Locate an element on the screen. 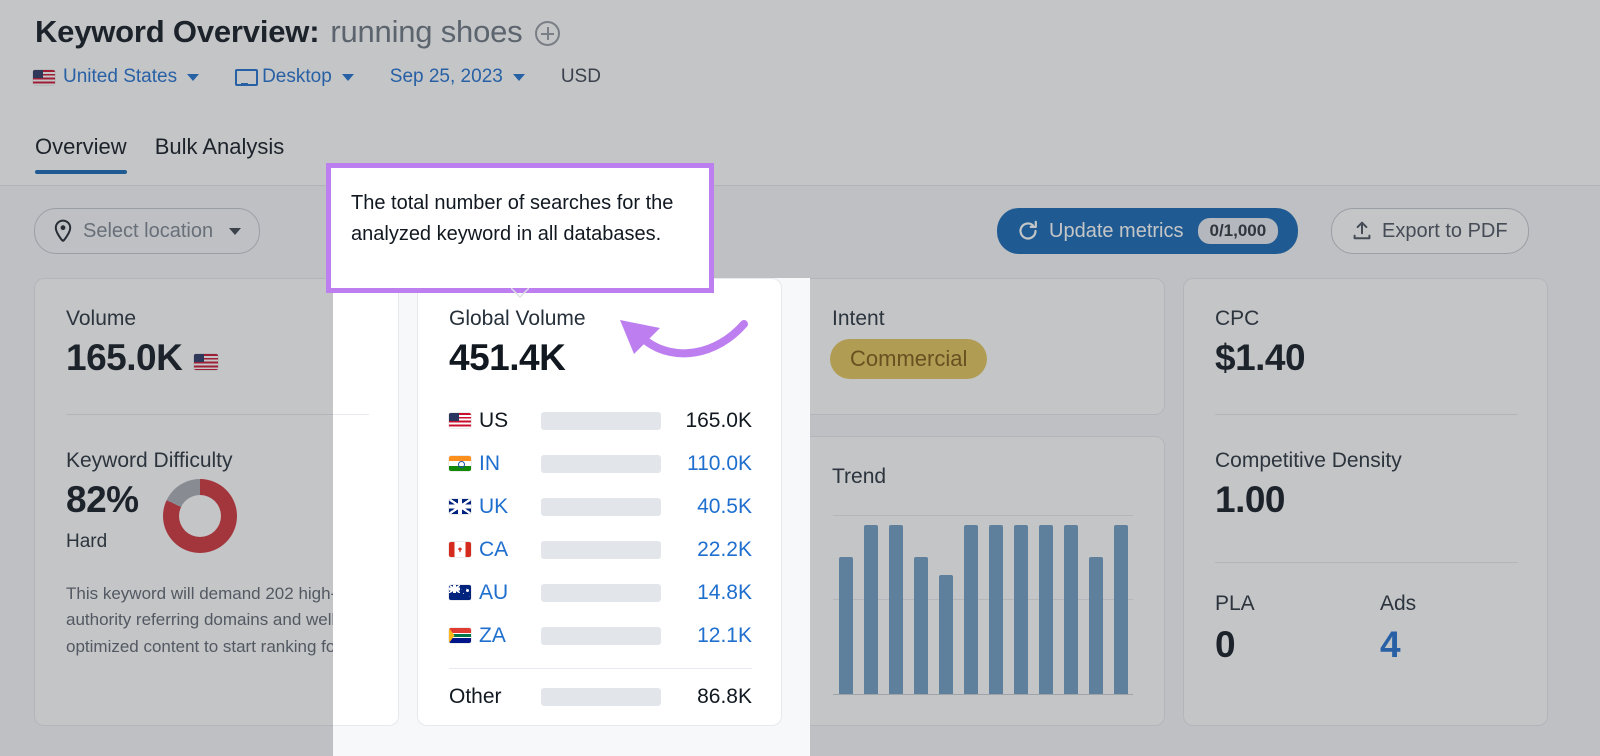 The height and width of the screenshot is (756, 1600). keyword-difficulty-verdict: Hard is located at coordinates (87, 541).